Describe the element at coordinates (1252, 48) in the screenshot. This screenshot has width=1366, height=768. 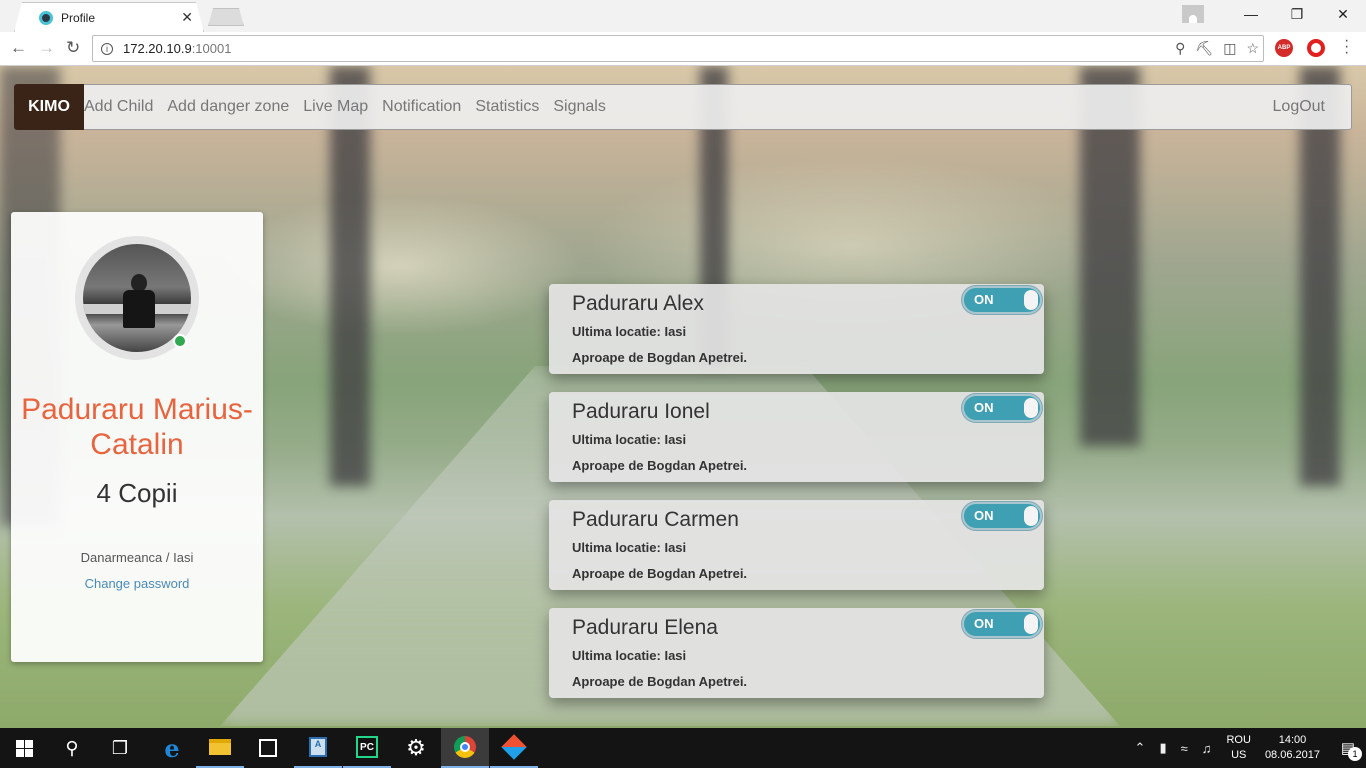
I see `bookmark-star-icon: ☆` at that location.